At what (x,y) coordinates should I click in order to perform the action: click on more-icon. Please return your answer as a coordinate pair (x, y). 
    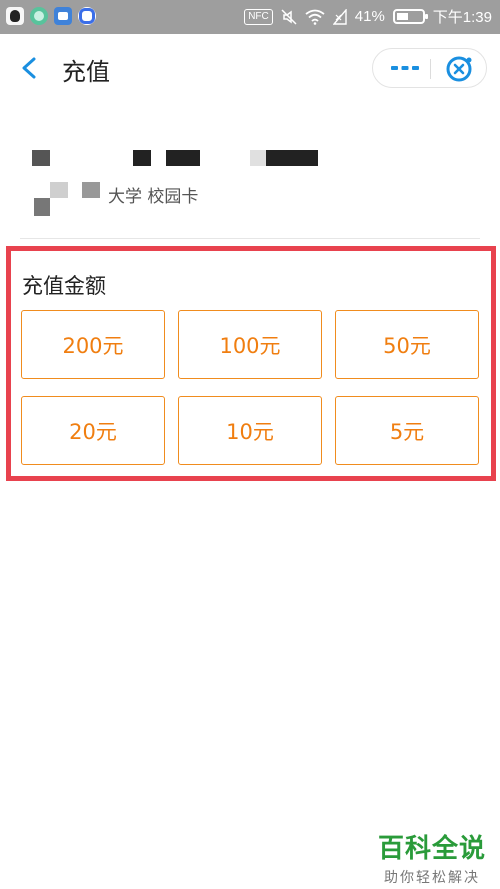
    Looking at the image, I should click on (405, 68).